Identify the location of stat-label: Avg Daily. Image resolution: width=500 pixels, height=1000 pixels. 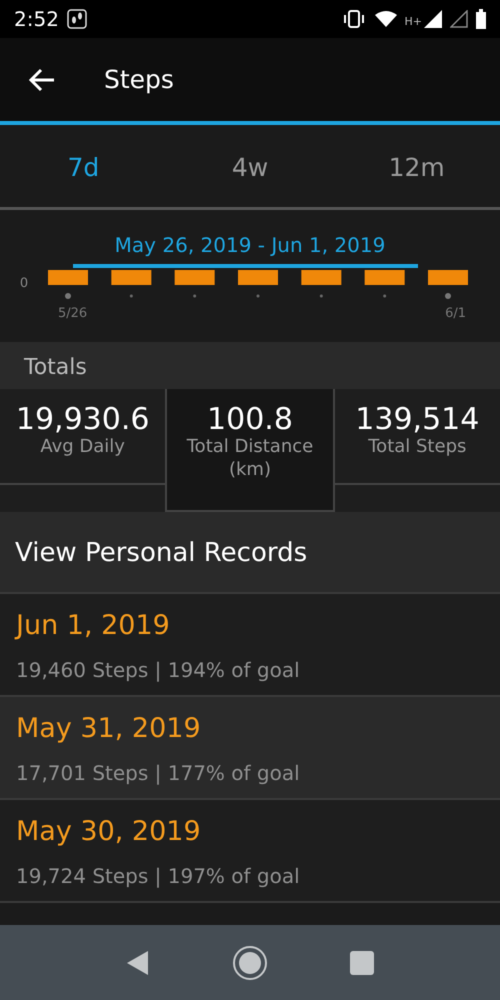
(82, 447).